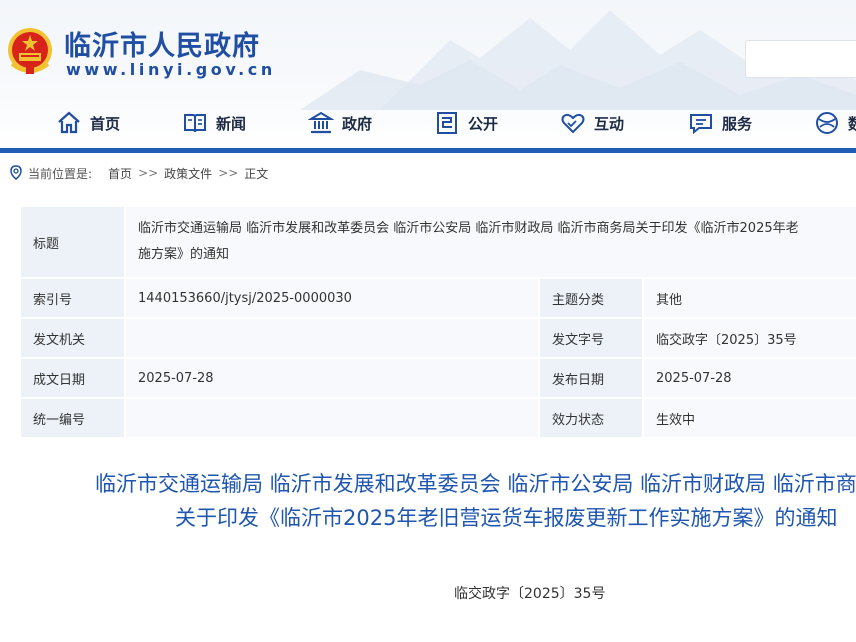  I want to click on table-row: 统一编号 效力状态 生效中, so click(438, 418).